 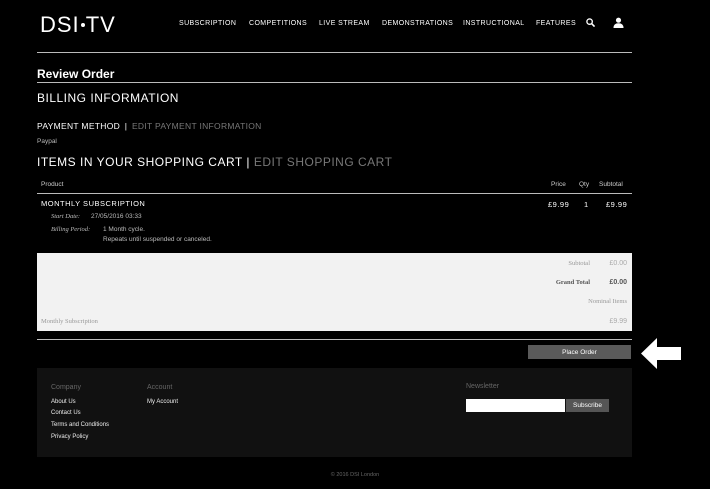 I want to click on footer-link-about-us: About Us, so click(x=63, y=402).